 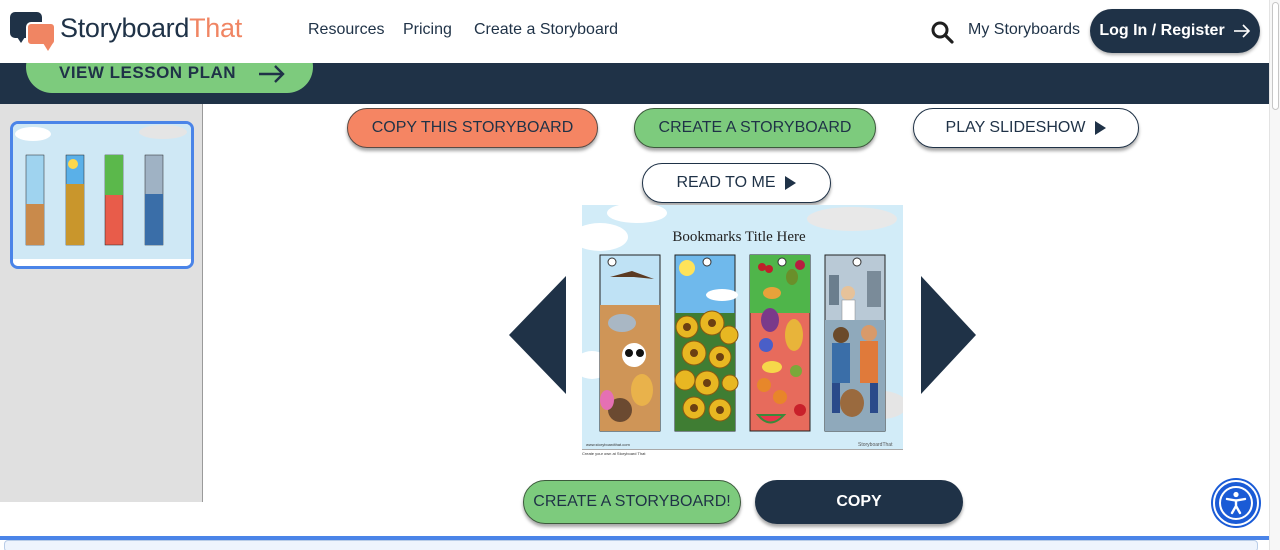 I want to click on speech-bubbles-icon, so click(x=34, y=31).